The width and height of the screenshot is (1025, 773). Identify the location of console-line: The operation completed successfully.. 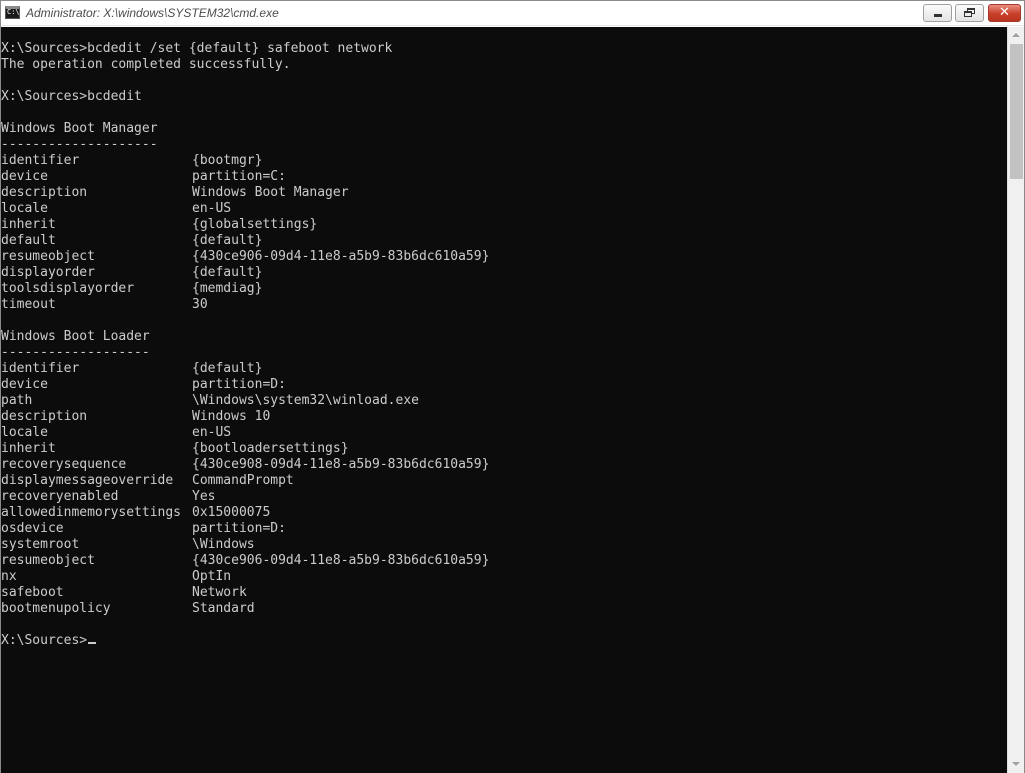
(504, 65).